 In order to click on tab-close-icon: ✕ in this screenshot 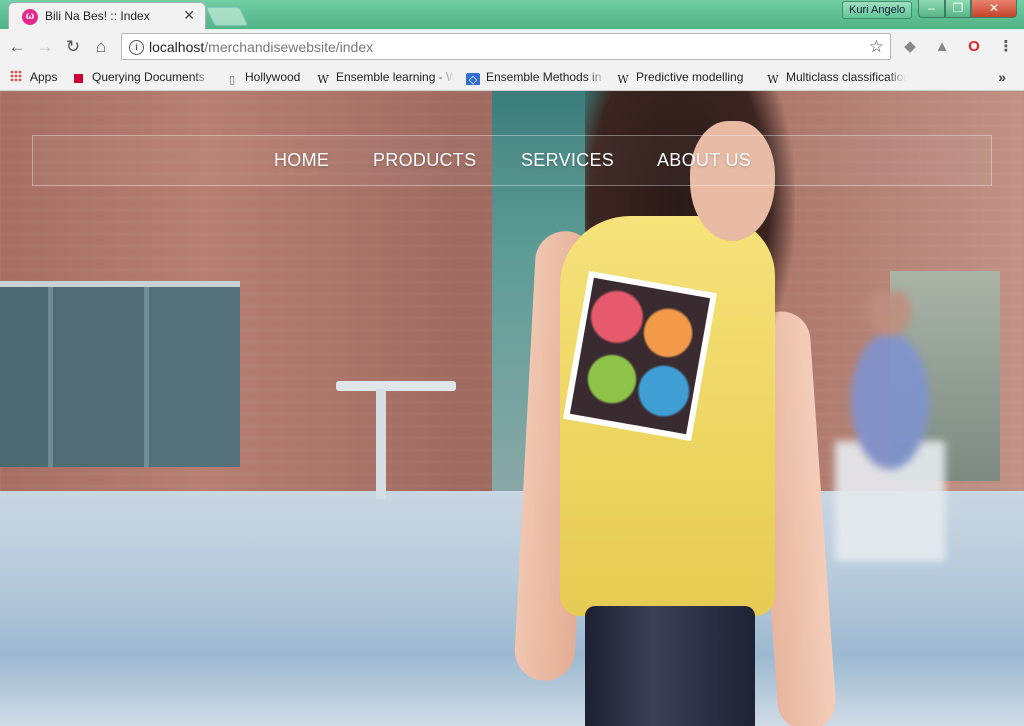, I will do `click(189, 15)`.